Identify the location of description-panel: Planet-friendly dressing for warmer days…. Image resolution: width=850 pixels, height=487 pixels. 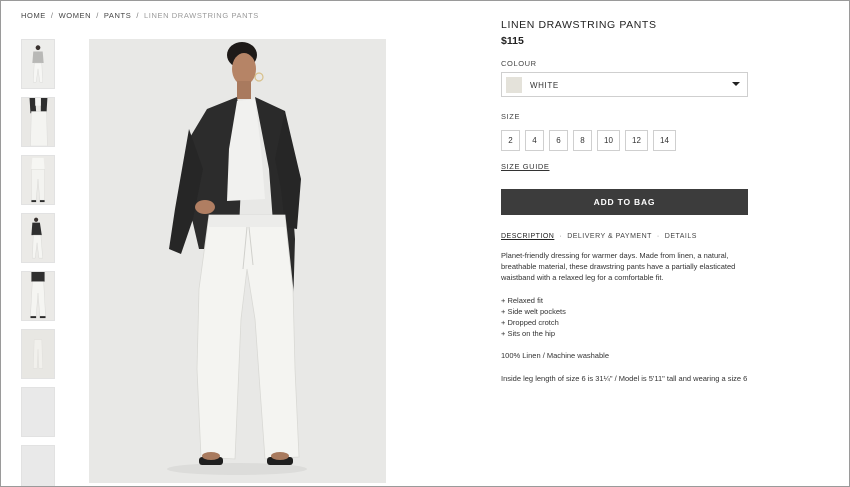
(626, 322).